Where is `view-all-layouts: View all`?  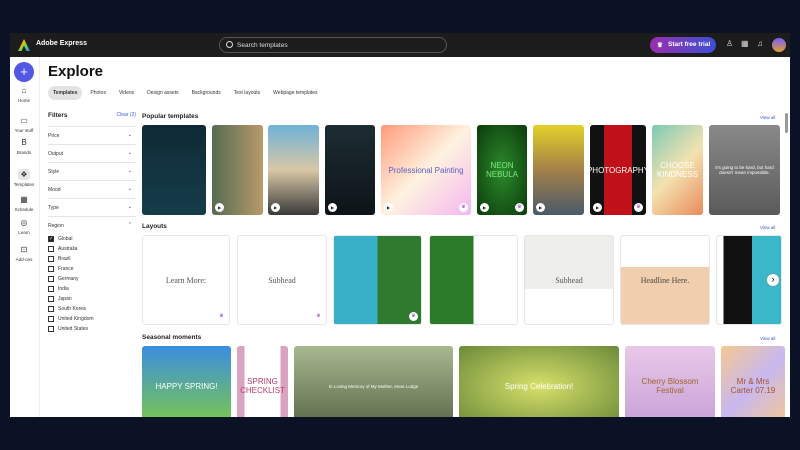
view-all-layouts: View all is located at coordinates (767, 227).